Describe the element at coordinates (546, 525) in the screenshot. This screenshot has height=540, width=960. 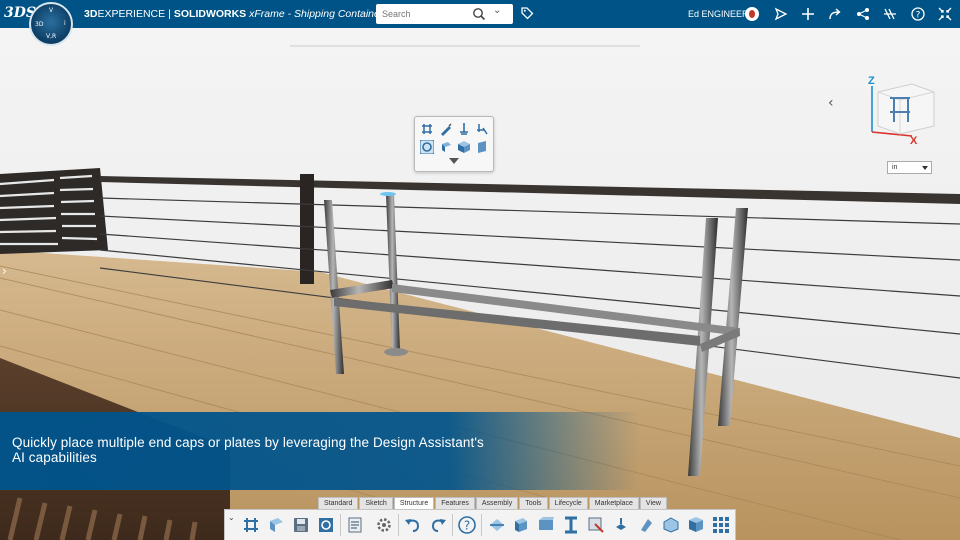
I see `gusset-icon` at that location.